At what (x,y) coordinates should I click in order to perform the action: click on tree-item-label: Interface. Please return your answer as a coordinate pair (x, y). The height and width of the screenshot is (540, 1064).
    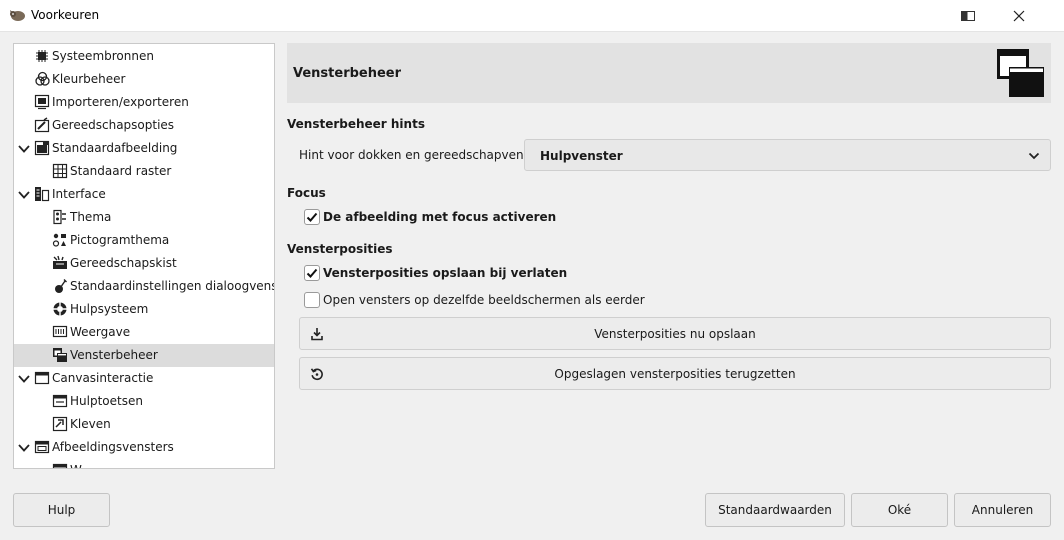
    Looking at the image, I should click on (79, 194).